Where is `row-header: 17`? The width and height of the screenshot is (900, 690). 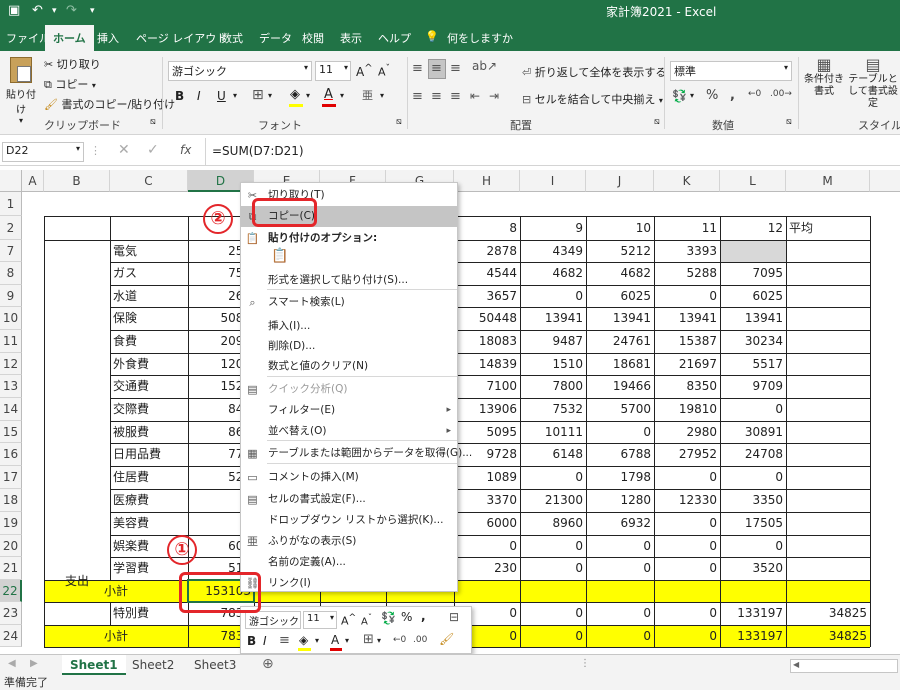 row-header: 17 is located at coordinates (11, 477).